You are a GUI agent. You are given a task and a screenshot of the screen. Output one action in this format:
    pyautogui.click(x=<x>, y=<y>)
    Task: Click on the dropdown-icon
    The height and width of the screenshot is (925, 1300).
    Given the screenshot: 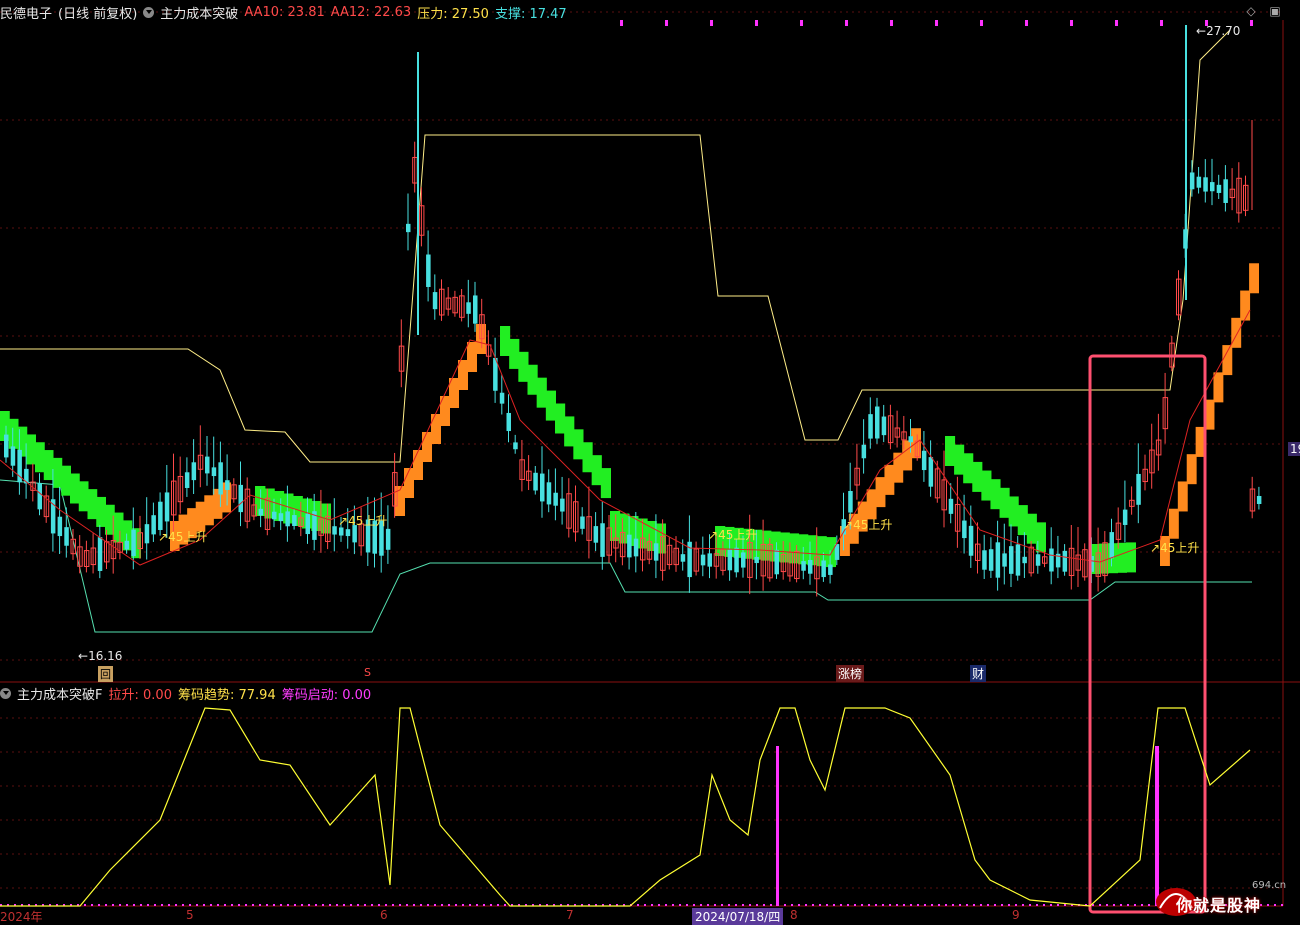 What is the action you would take?
    pyautogui.click(x=149, y=12)
    